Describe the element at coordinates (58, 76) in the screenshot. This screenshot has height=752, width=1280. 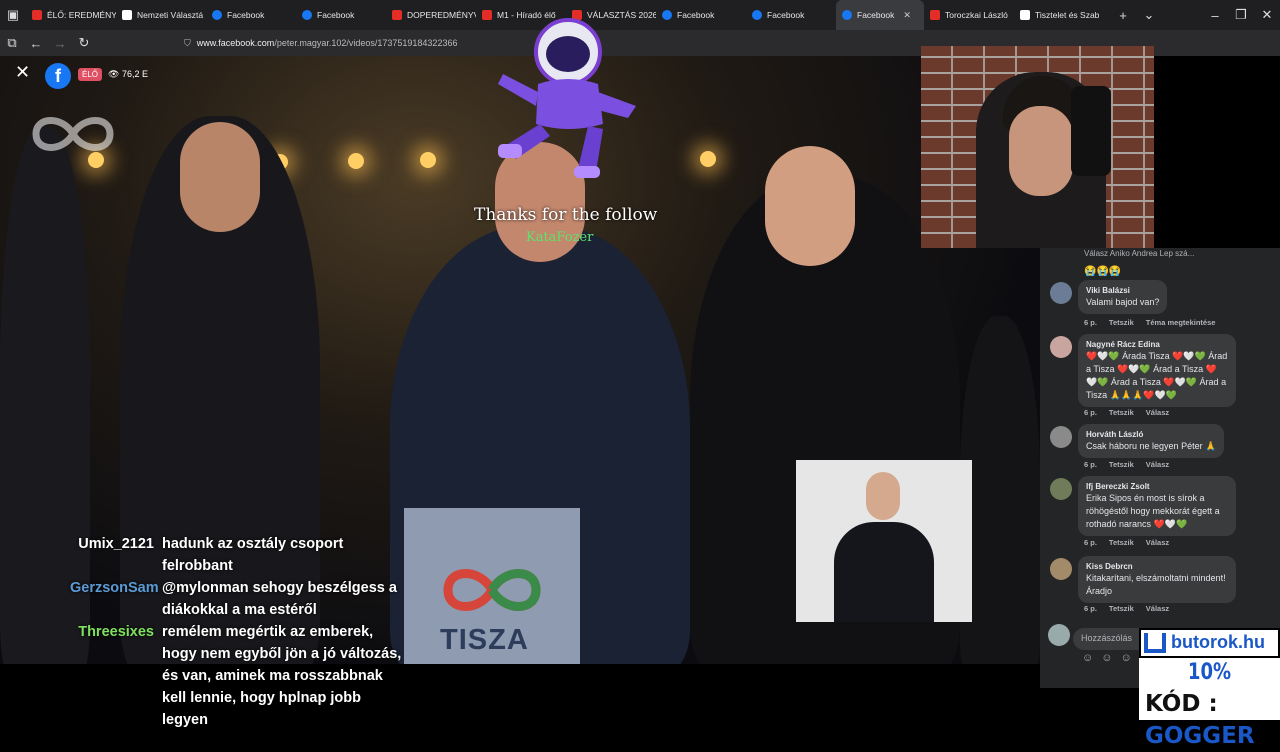
I see `facebook-icon: f` at that location.